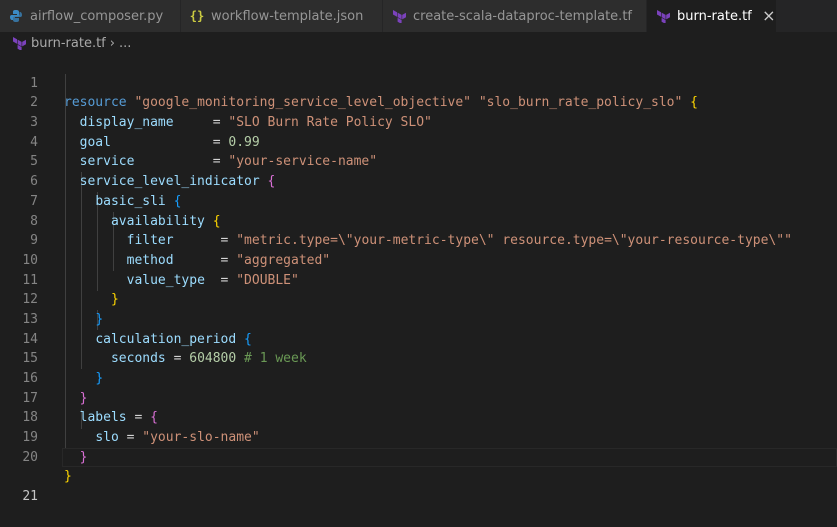  What do you see at coordinates (197, 16) in the screenshot?
I see `json-braces-icon: {}` at bounding box center [197, 16].